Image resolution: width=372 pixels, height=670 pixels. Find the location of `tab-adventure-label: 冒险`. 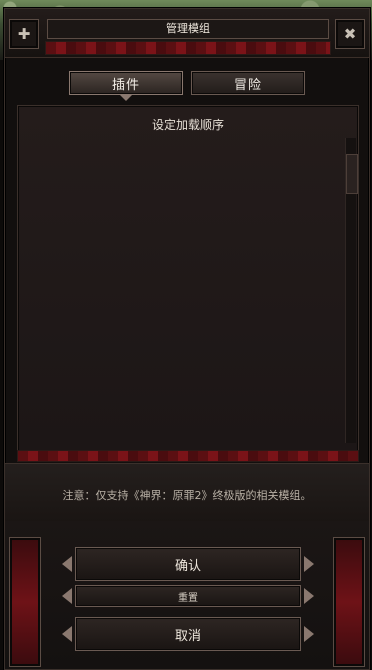

tab-adventure-label: 冒险 is located at coordinates (247, 85).